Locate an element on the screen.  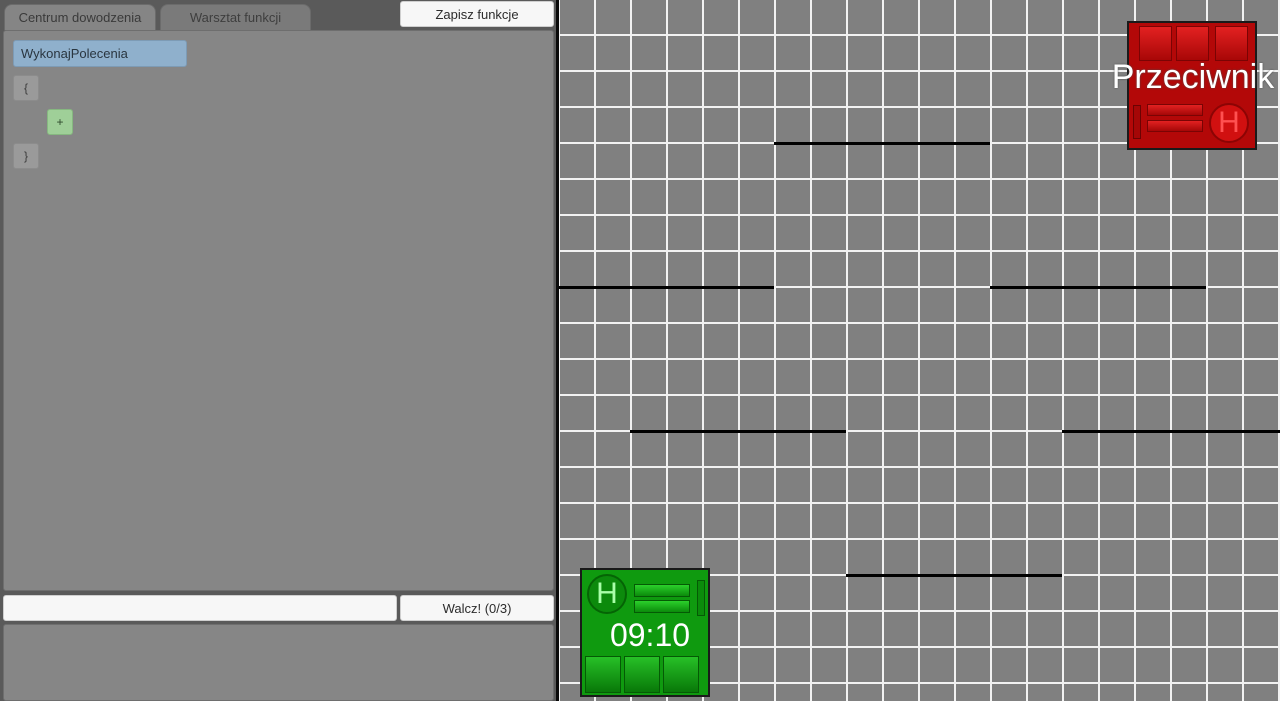
save-functions-button: Zapisz funkcje is located at coordinates (477, 14).